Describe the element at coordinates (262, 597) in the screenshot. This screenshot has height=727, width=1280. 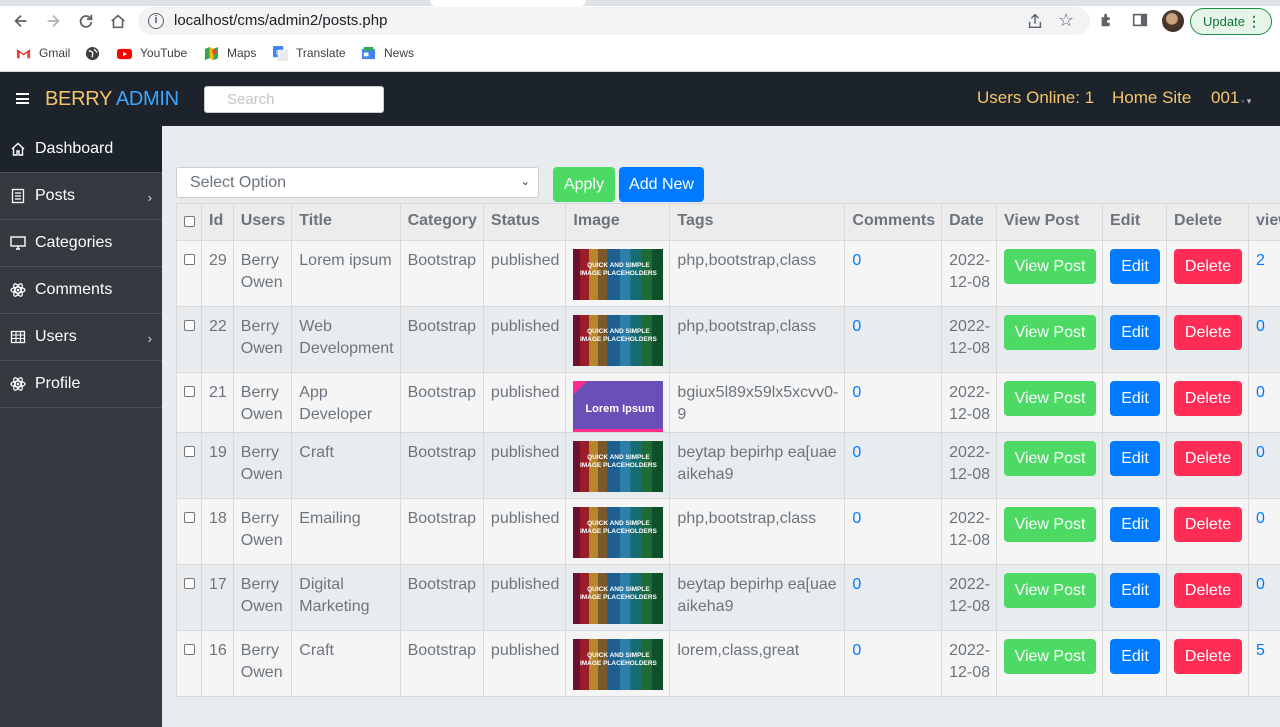
I see `cell-user: Berry Owen` at that location.